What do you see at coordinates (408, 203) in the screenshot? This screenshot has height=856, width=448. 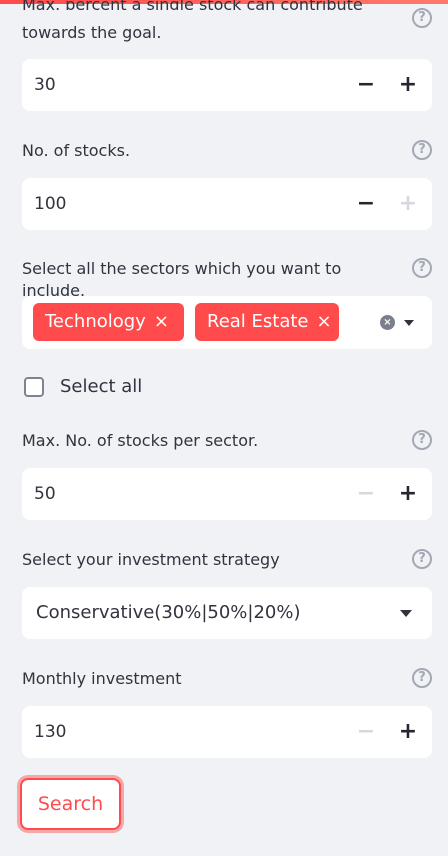 I see `num-stocks-increment-button: +` at bounding box center [408, 203].